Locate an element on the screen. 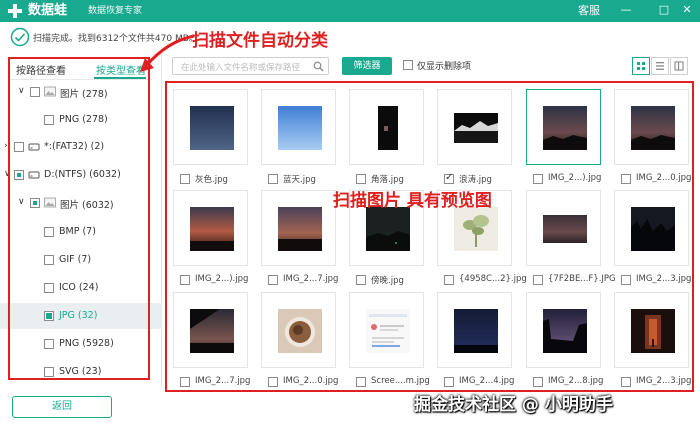  app-name: 数据蛙 is located at coordinates (48, 10).